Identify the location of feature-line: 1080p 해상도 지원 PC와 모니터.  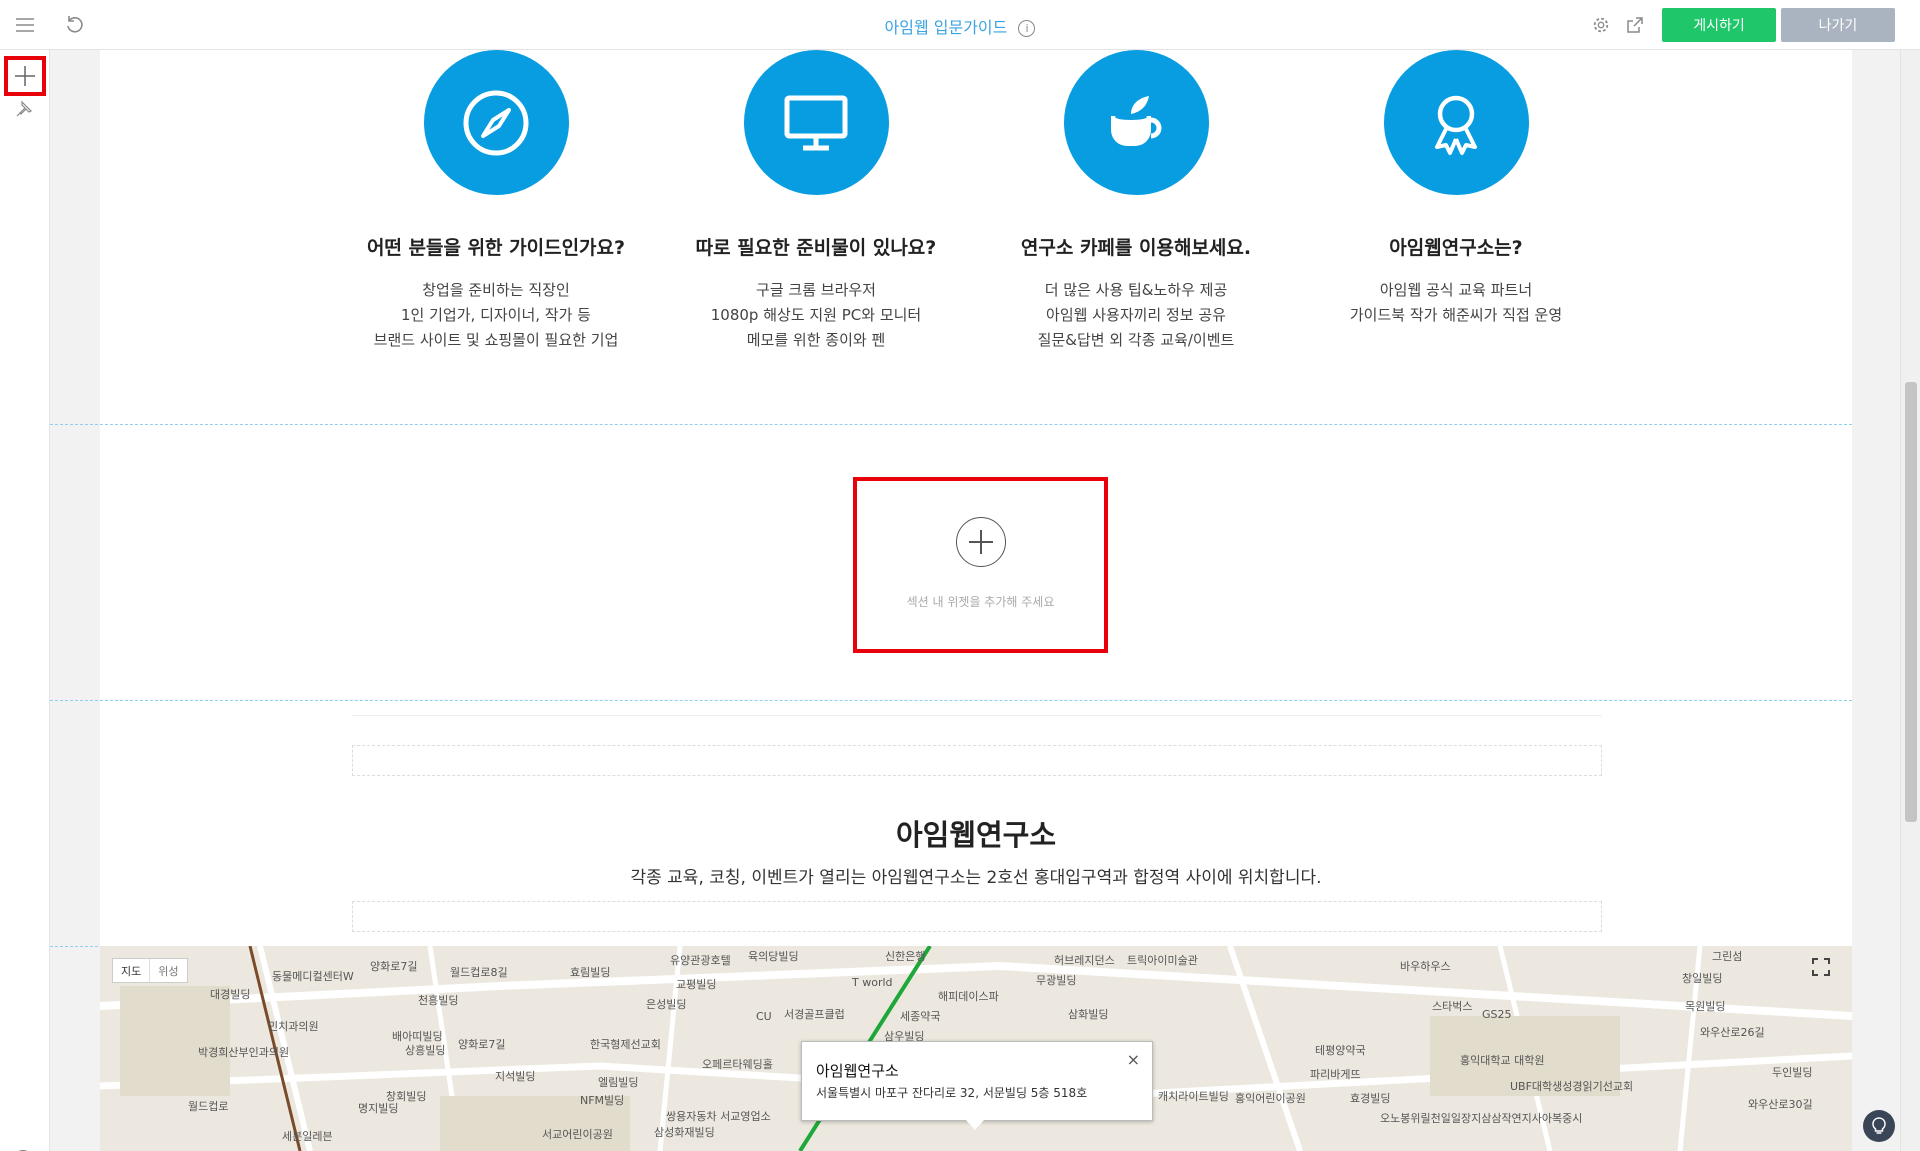
(816, 315).